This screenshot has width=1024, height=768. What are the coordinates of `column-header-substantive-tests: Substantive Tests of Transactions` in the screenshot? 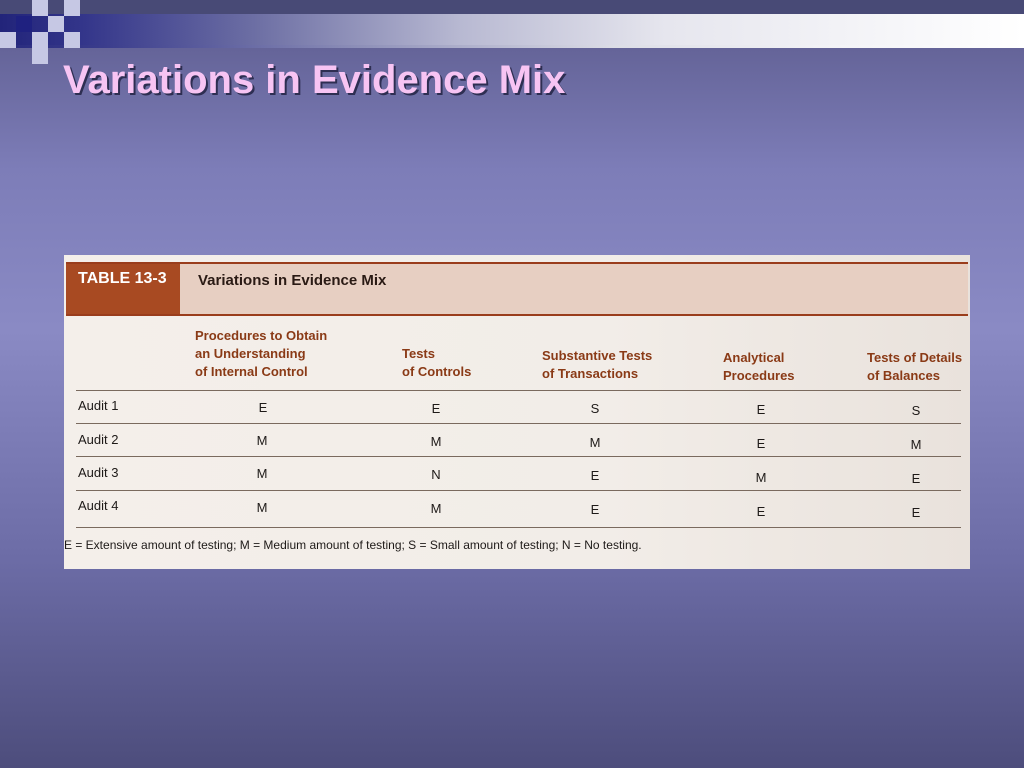 It's located at (597, 365).